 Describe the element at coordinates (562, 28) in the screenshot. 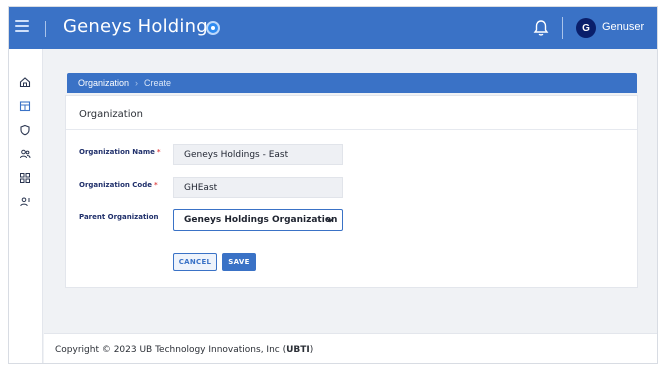

I see `header-divider-right` at that location.